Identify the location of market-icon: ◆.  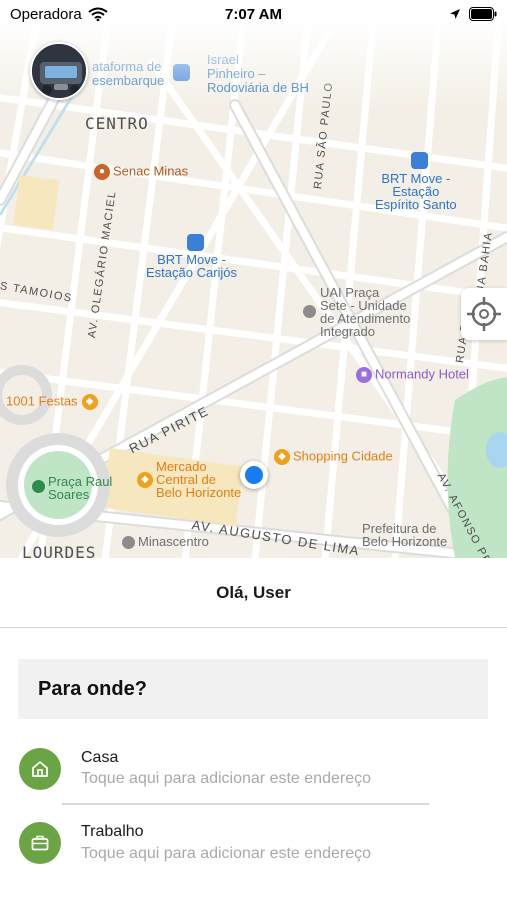
(145, 480).